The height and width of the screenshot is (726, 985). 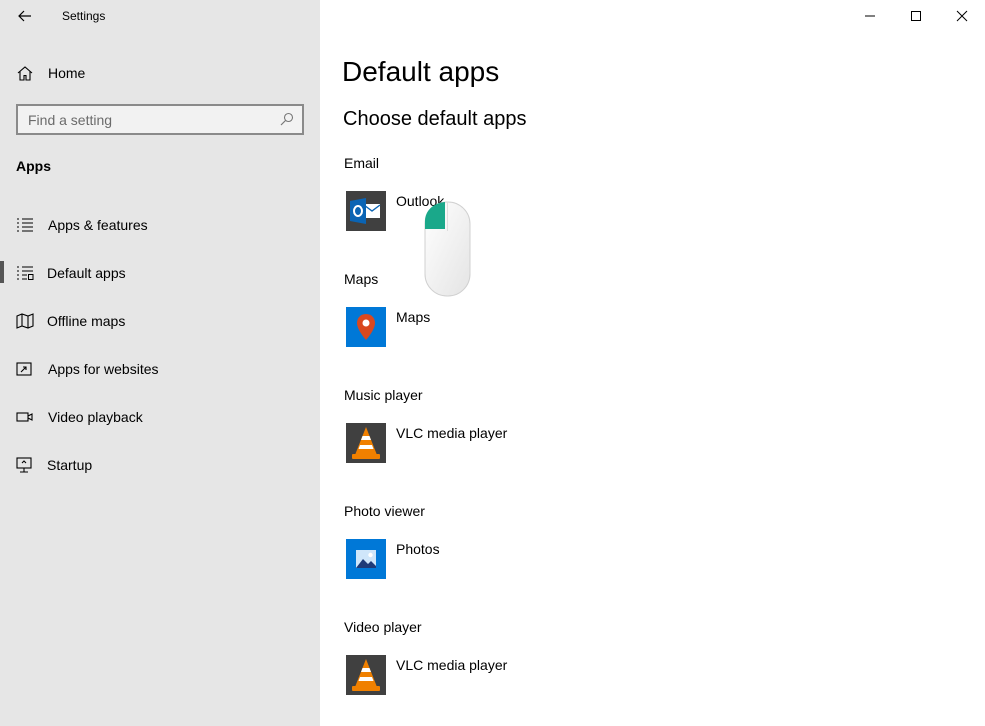 What do you see at coordinates (160, 73) in the screenshot?
I see `home-nav: Home` at bounding box center [160, 73].